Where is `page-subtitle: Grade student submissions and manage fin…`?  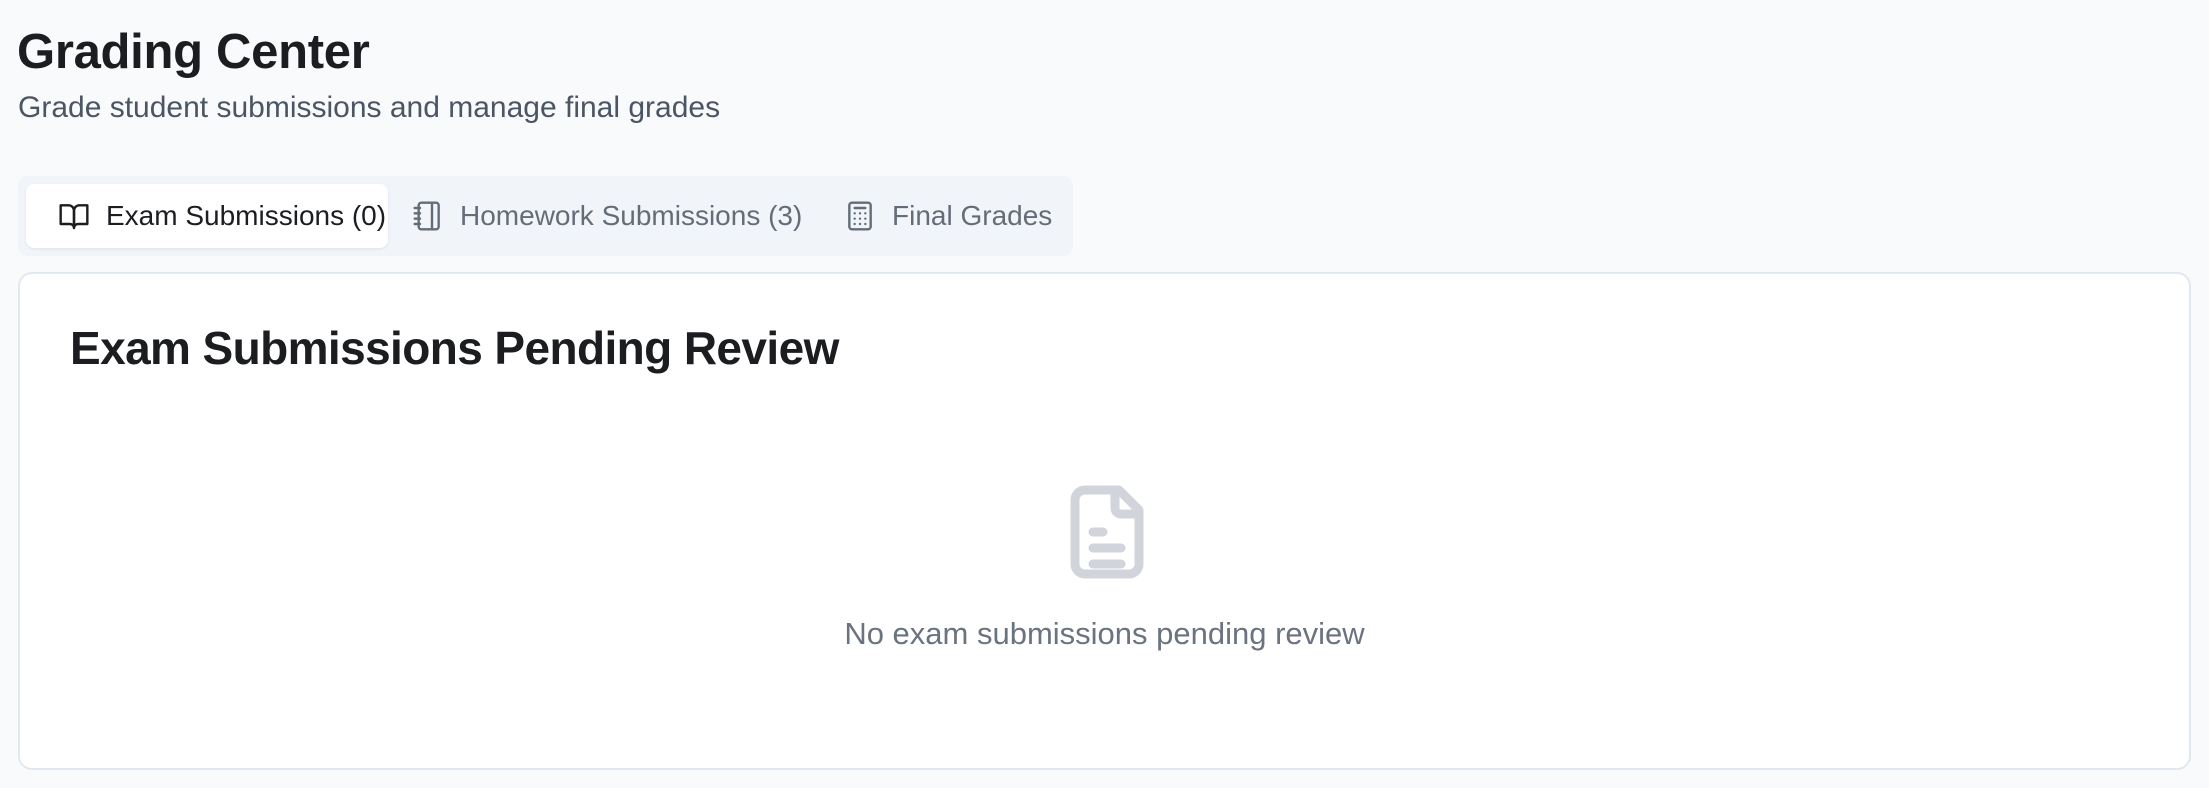
page-subtitle: Grade student submissions and manage fin… is located at coordinates (369, 107).